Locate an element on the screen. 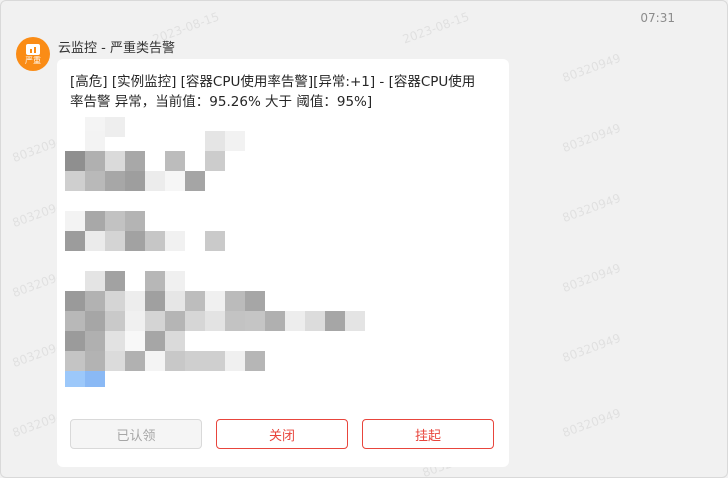 This screenshot has width=728, height=478. sender-avatar: 严重 is located at coordinates (33, 54).